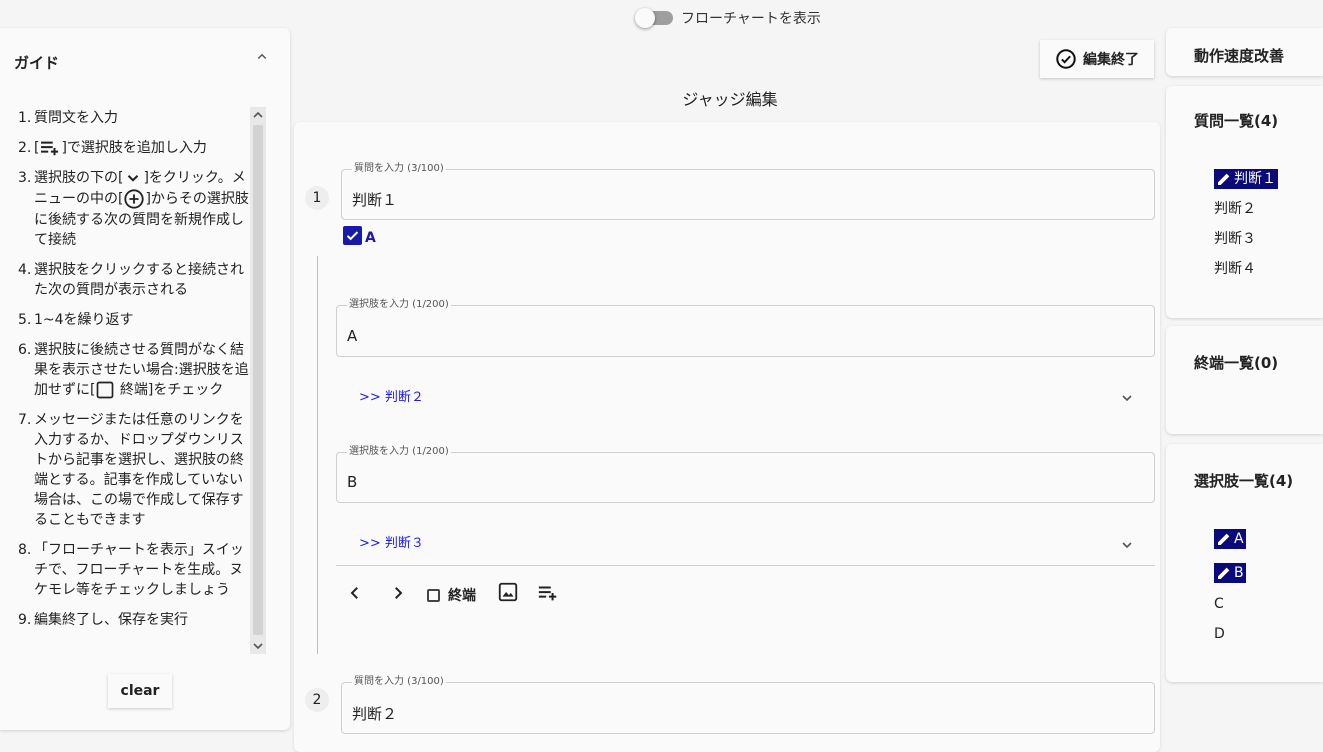 This screenshot has height=752, width=1323. I want to click on guide-step-text: 質問文を入力, so click(76, 118).